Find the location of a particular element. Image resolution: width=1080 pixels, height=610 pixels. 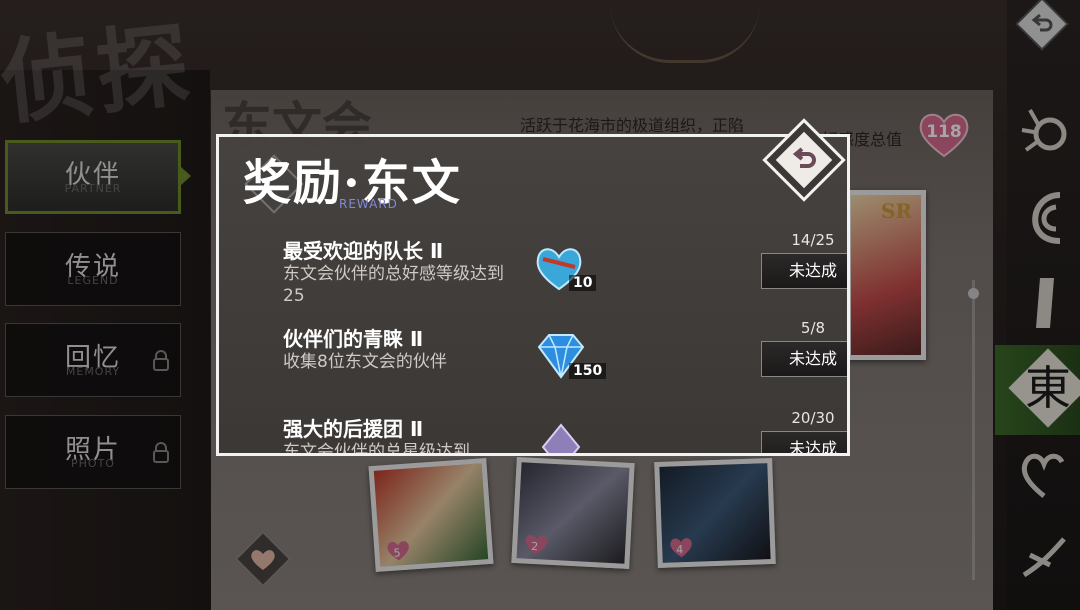

task-title: 强大的后援团 Ⅱ is located at coordinates (353, 429).